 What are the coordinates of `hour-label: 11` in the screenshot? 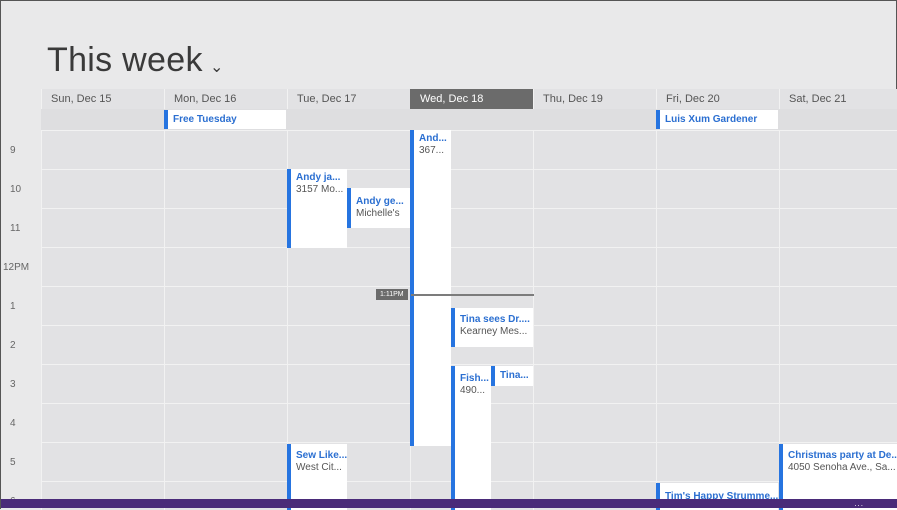 It's located at (15, 228).